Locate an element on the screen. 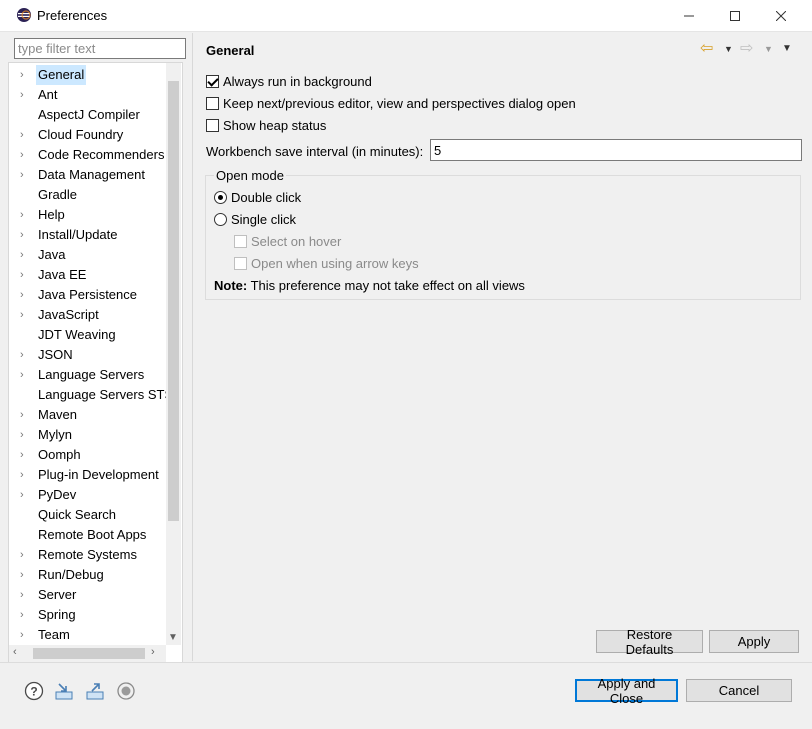  view-menu-icon: ▼ is located at coordinates (787, 48).